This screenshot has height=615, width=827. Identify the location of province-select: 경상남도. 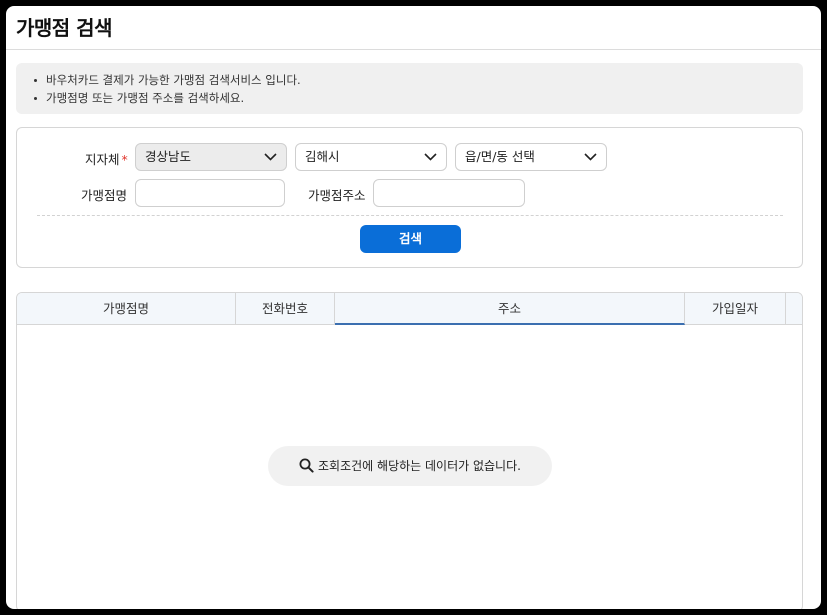
(211, 157).